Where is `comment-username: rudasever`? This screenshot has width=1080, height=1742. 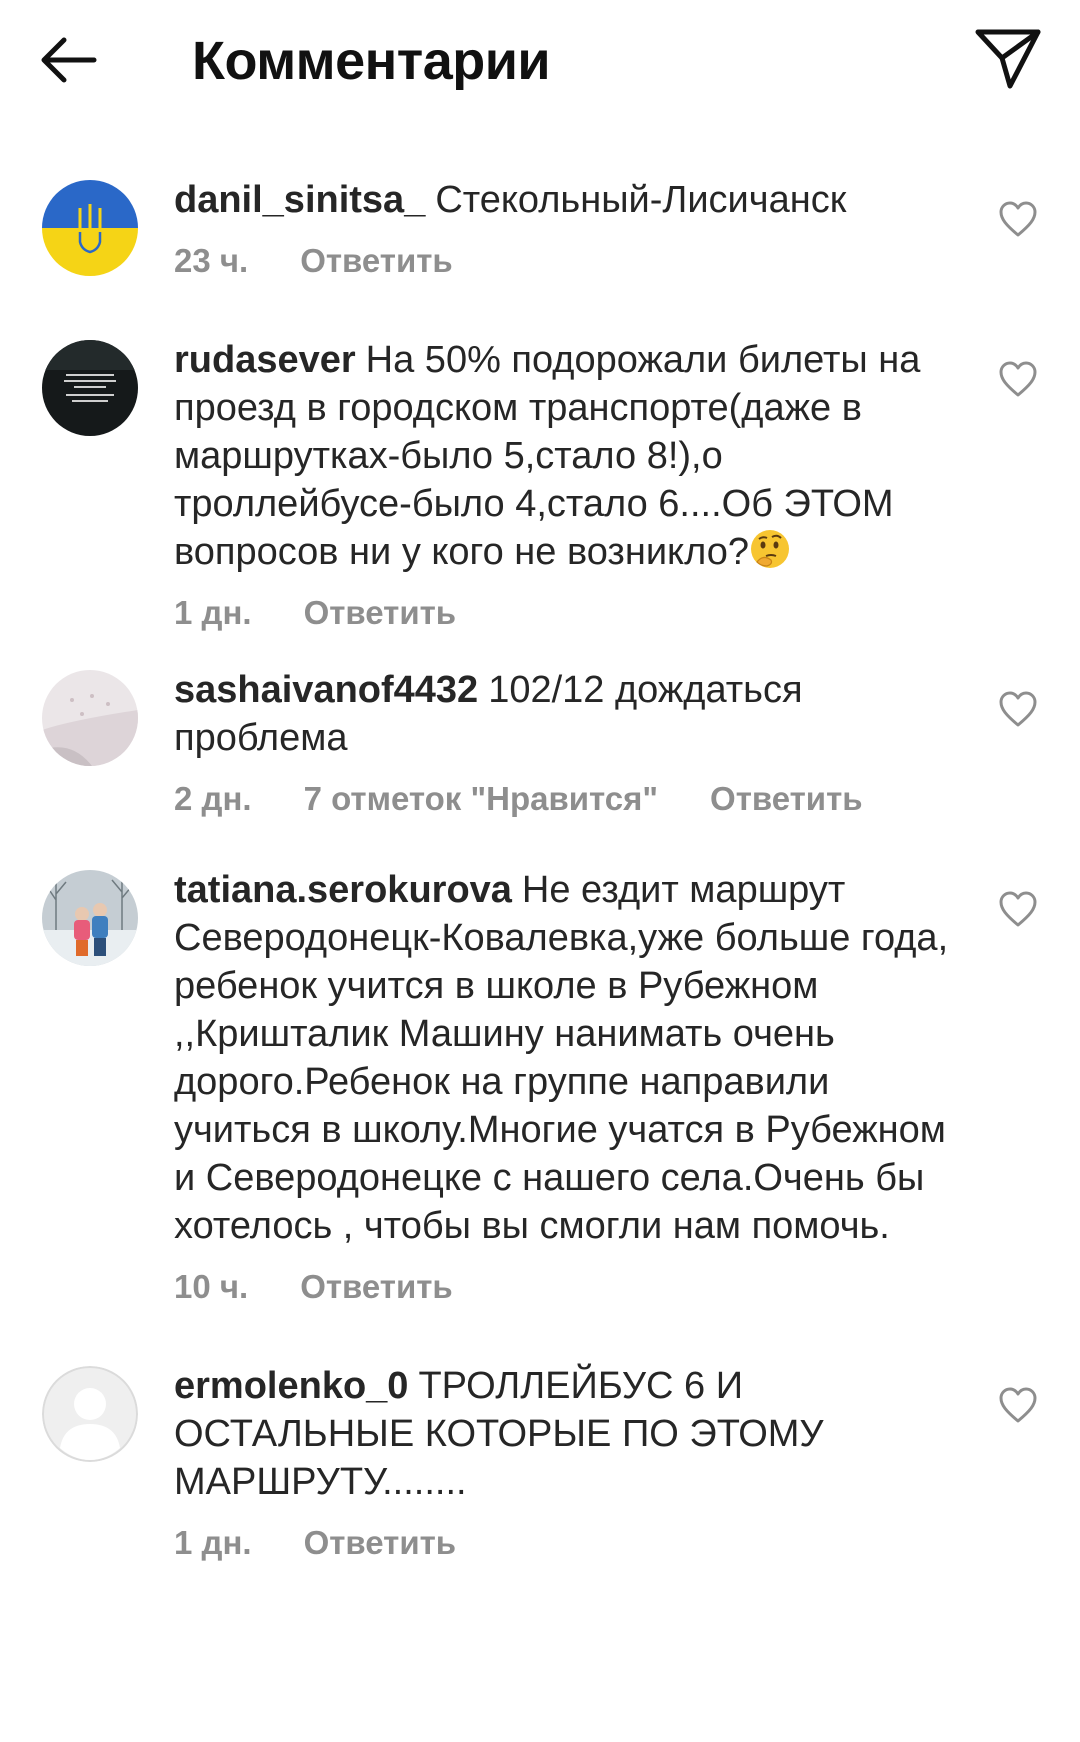
comment-username: rudasever is located at coordinates (265, 360).